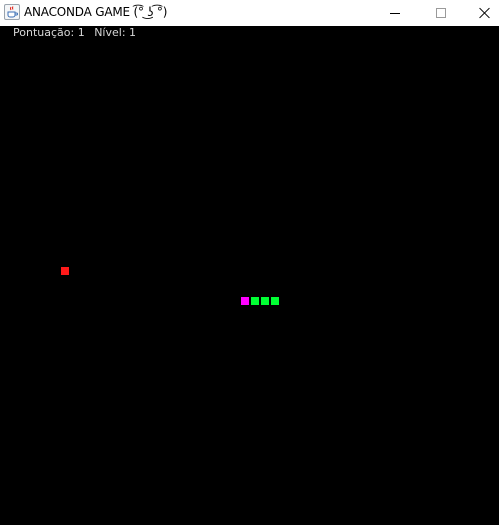 The width and height of the screenshot is (499, 525). Describe the element at coordinates (245, 301) in the screenshot. I see `snake-head` at that location.